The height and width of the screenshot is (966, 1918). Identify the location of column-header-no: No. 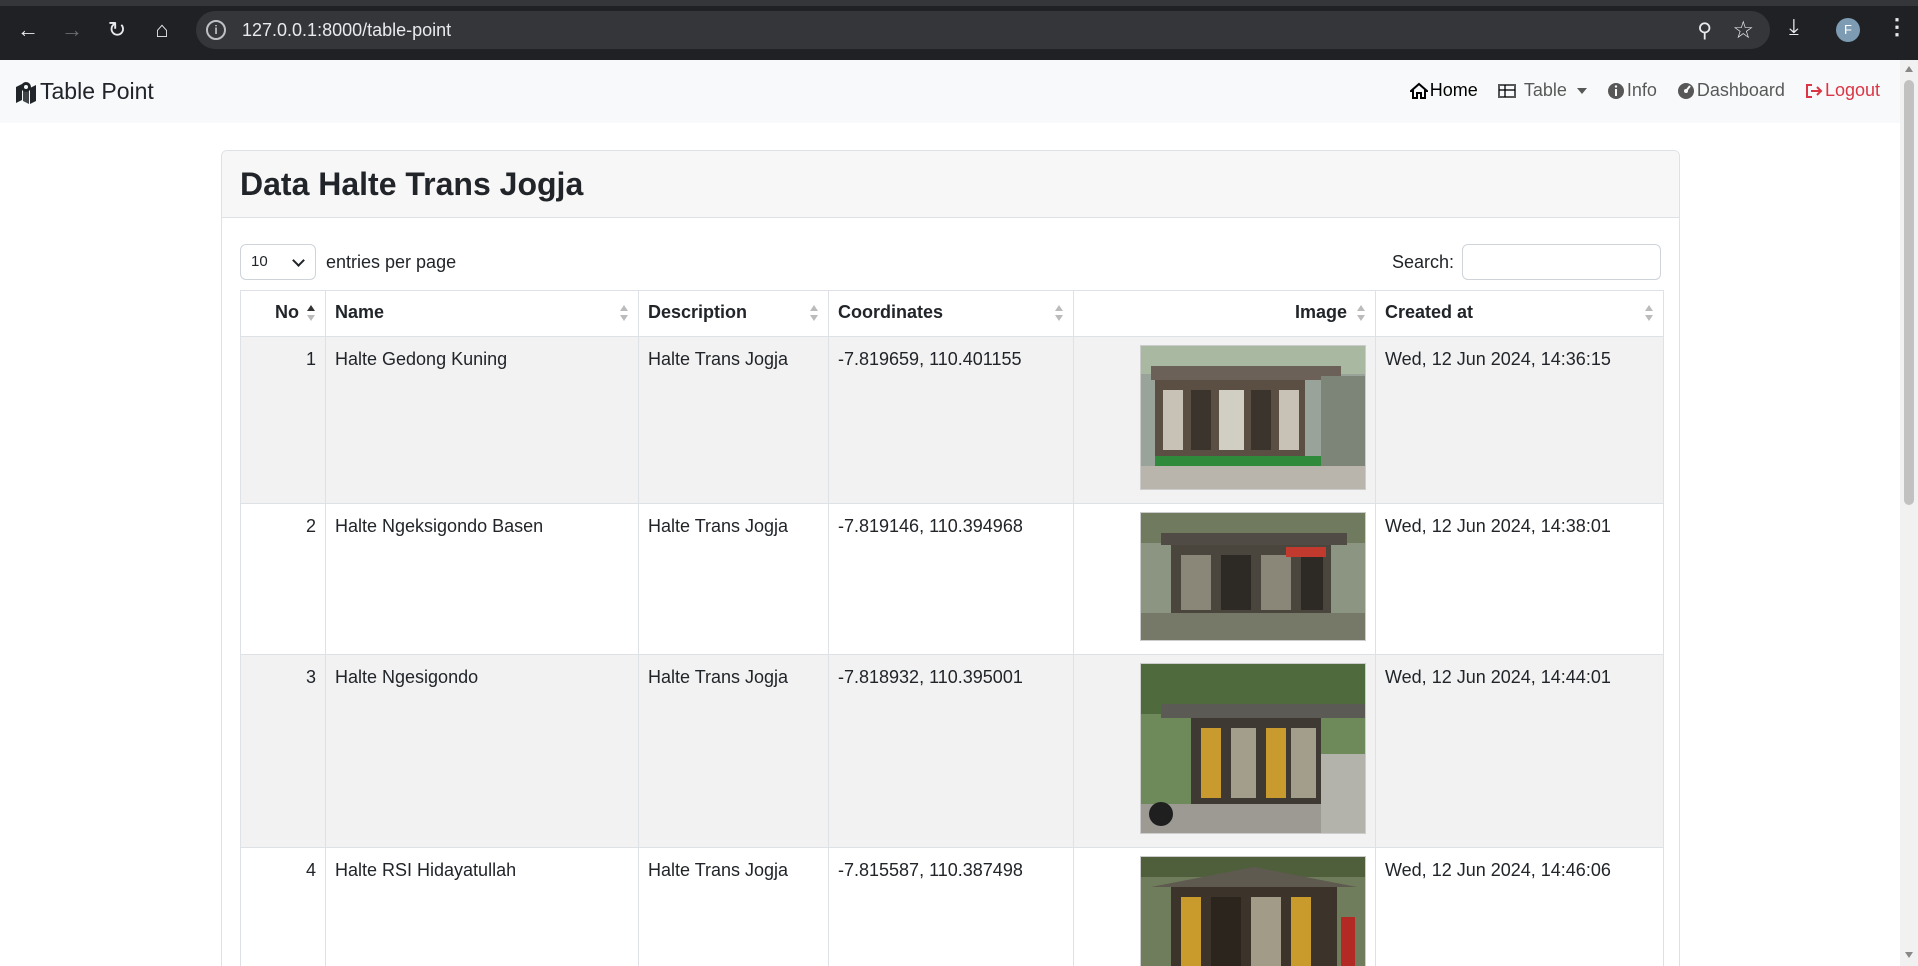
(283, 313).